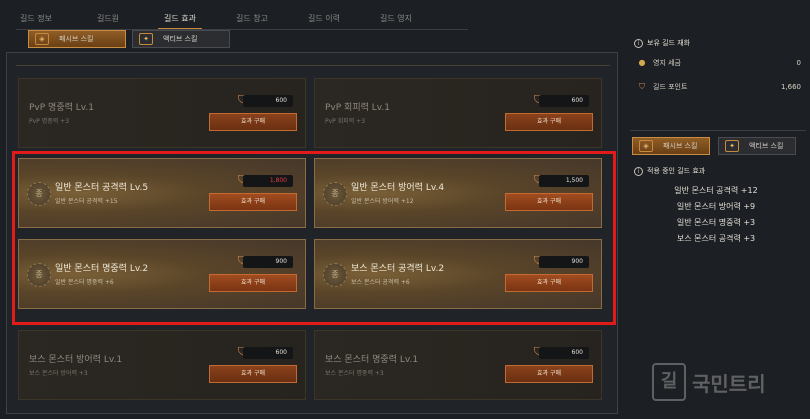 The width and height of the screenshot is (810, 419). Describe the element at coordinates (714, 146) in the screenshot. I see `applied-skill-tabs: ◈ 패시브 스킬 ✦ 액티브 스킬` at that location.